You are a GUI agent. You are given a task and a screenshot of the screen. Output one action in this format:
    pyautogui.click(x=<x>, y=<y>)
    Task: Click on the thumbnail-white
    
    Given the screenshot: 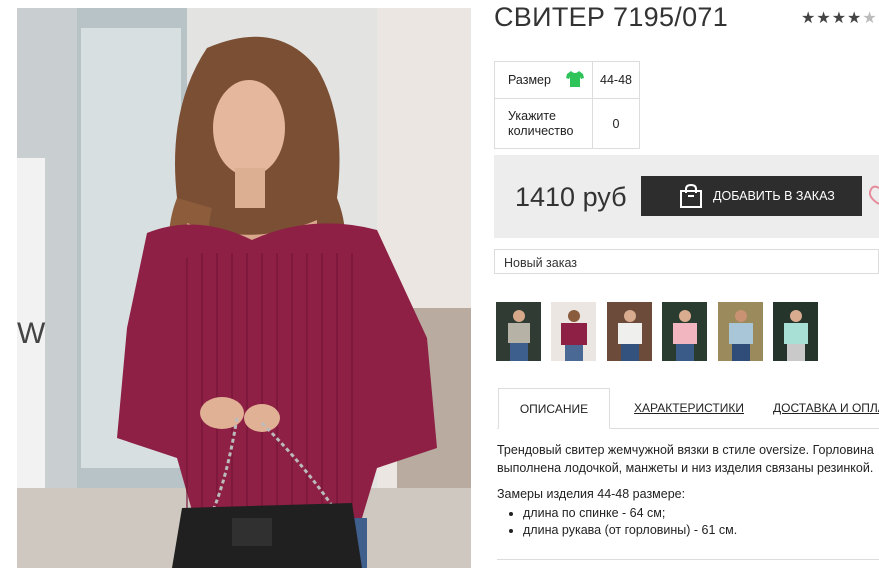 What is the action you would take?
    pyautogui.click(x=629, y=331)
    